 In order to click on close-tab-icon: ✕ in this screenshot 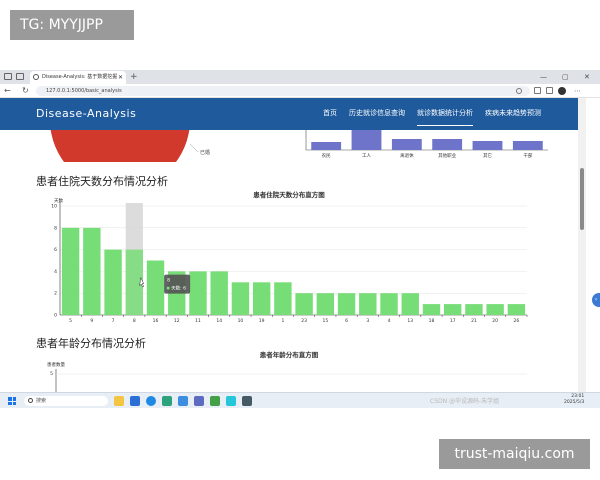, I will do `click(120, 77)`.